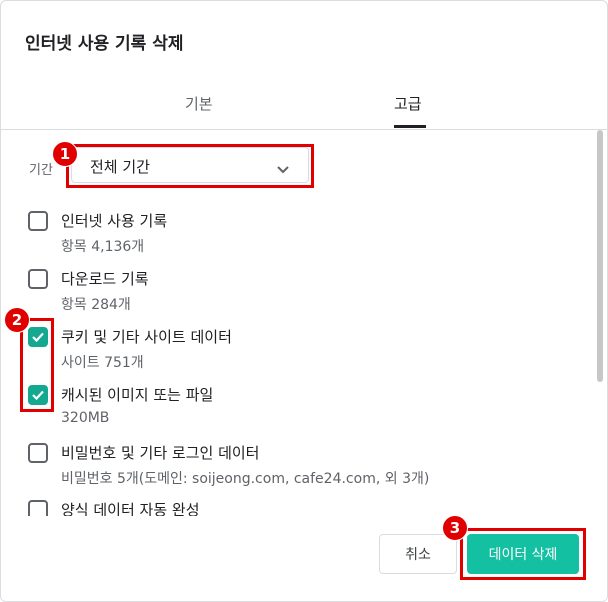 The width and height of the screenshot is (608, 602). I want to click on step-badge-1: 1, so click(65, 154).